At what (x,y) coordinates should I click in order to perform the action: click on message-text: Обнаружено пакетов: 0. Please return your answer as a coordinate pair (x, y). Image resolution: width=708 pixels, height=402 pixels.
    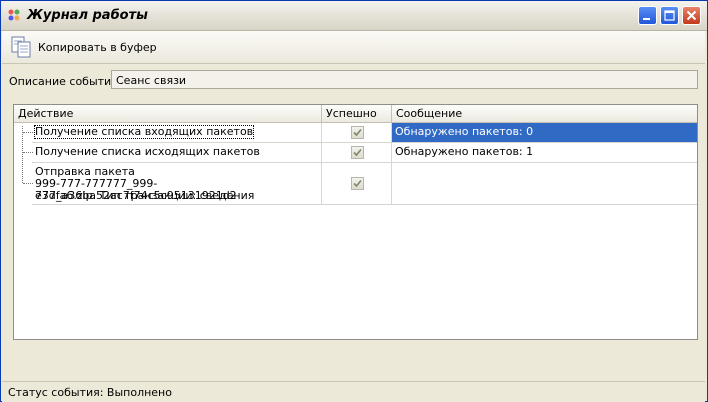
    Looking at the image, I should click on (464, 131).